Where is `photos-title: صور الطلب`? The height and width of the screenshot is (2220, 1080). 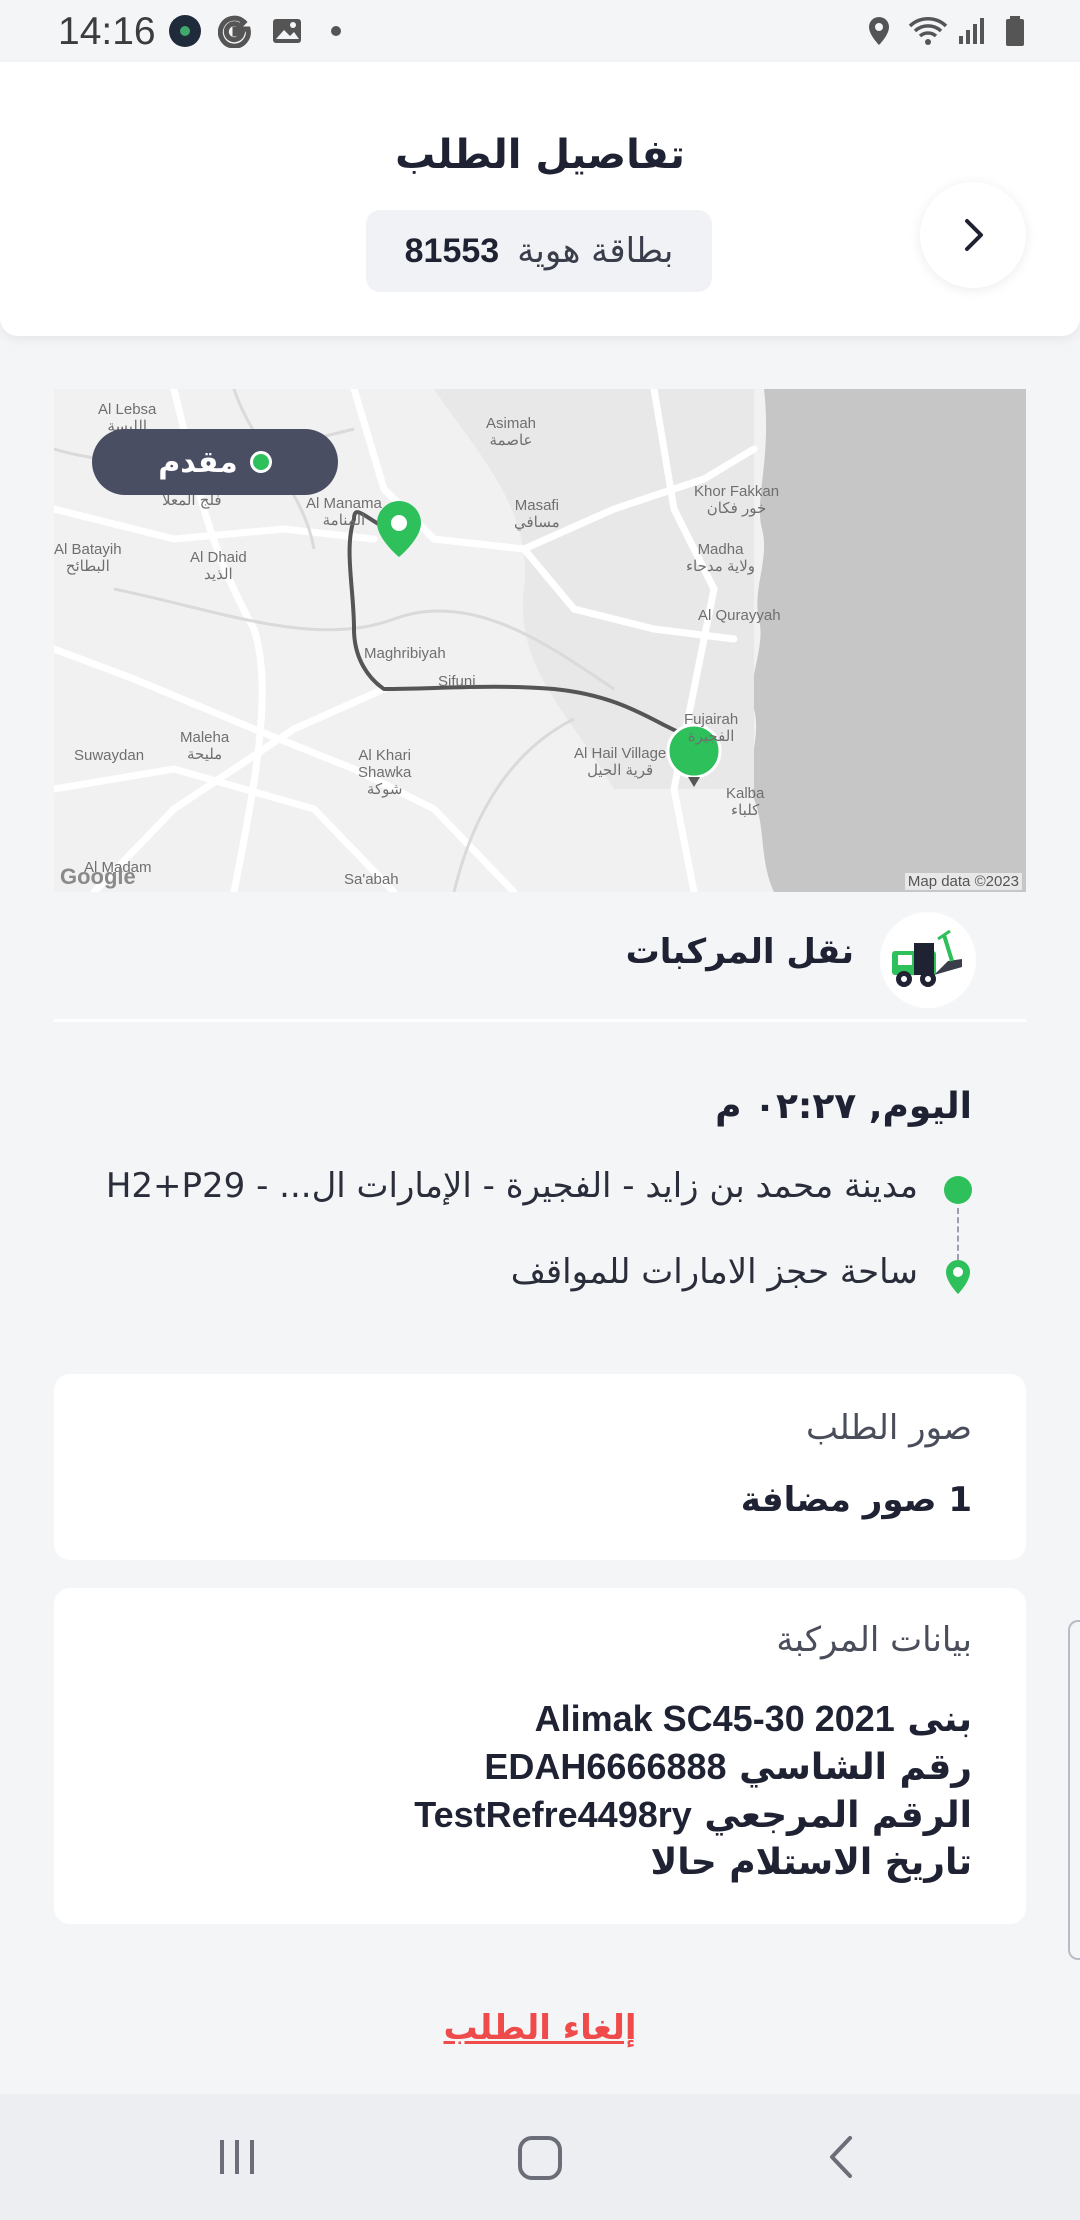
photos-title: صور الطلب is located at coordinates (889, 1428).